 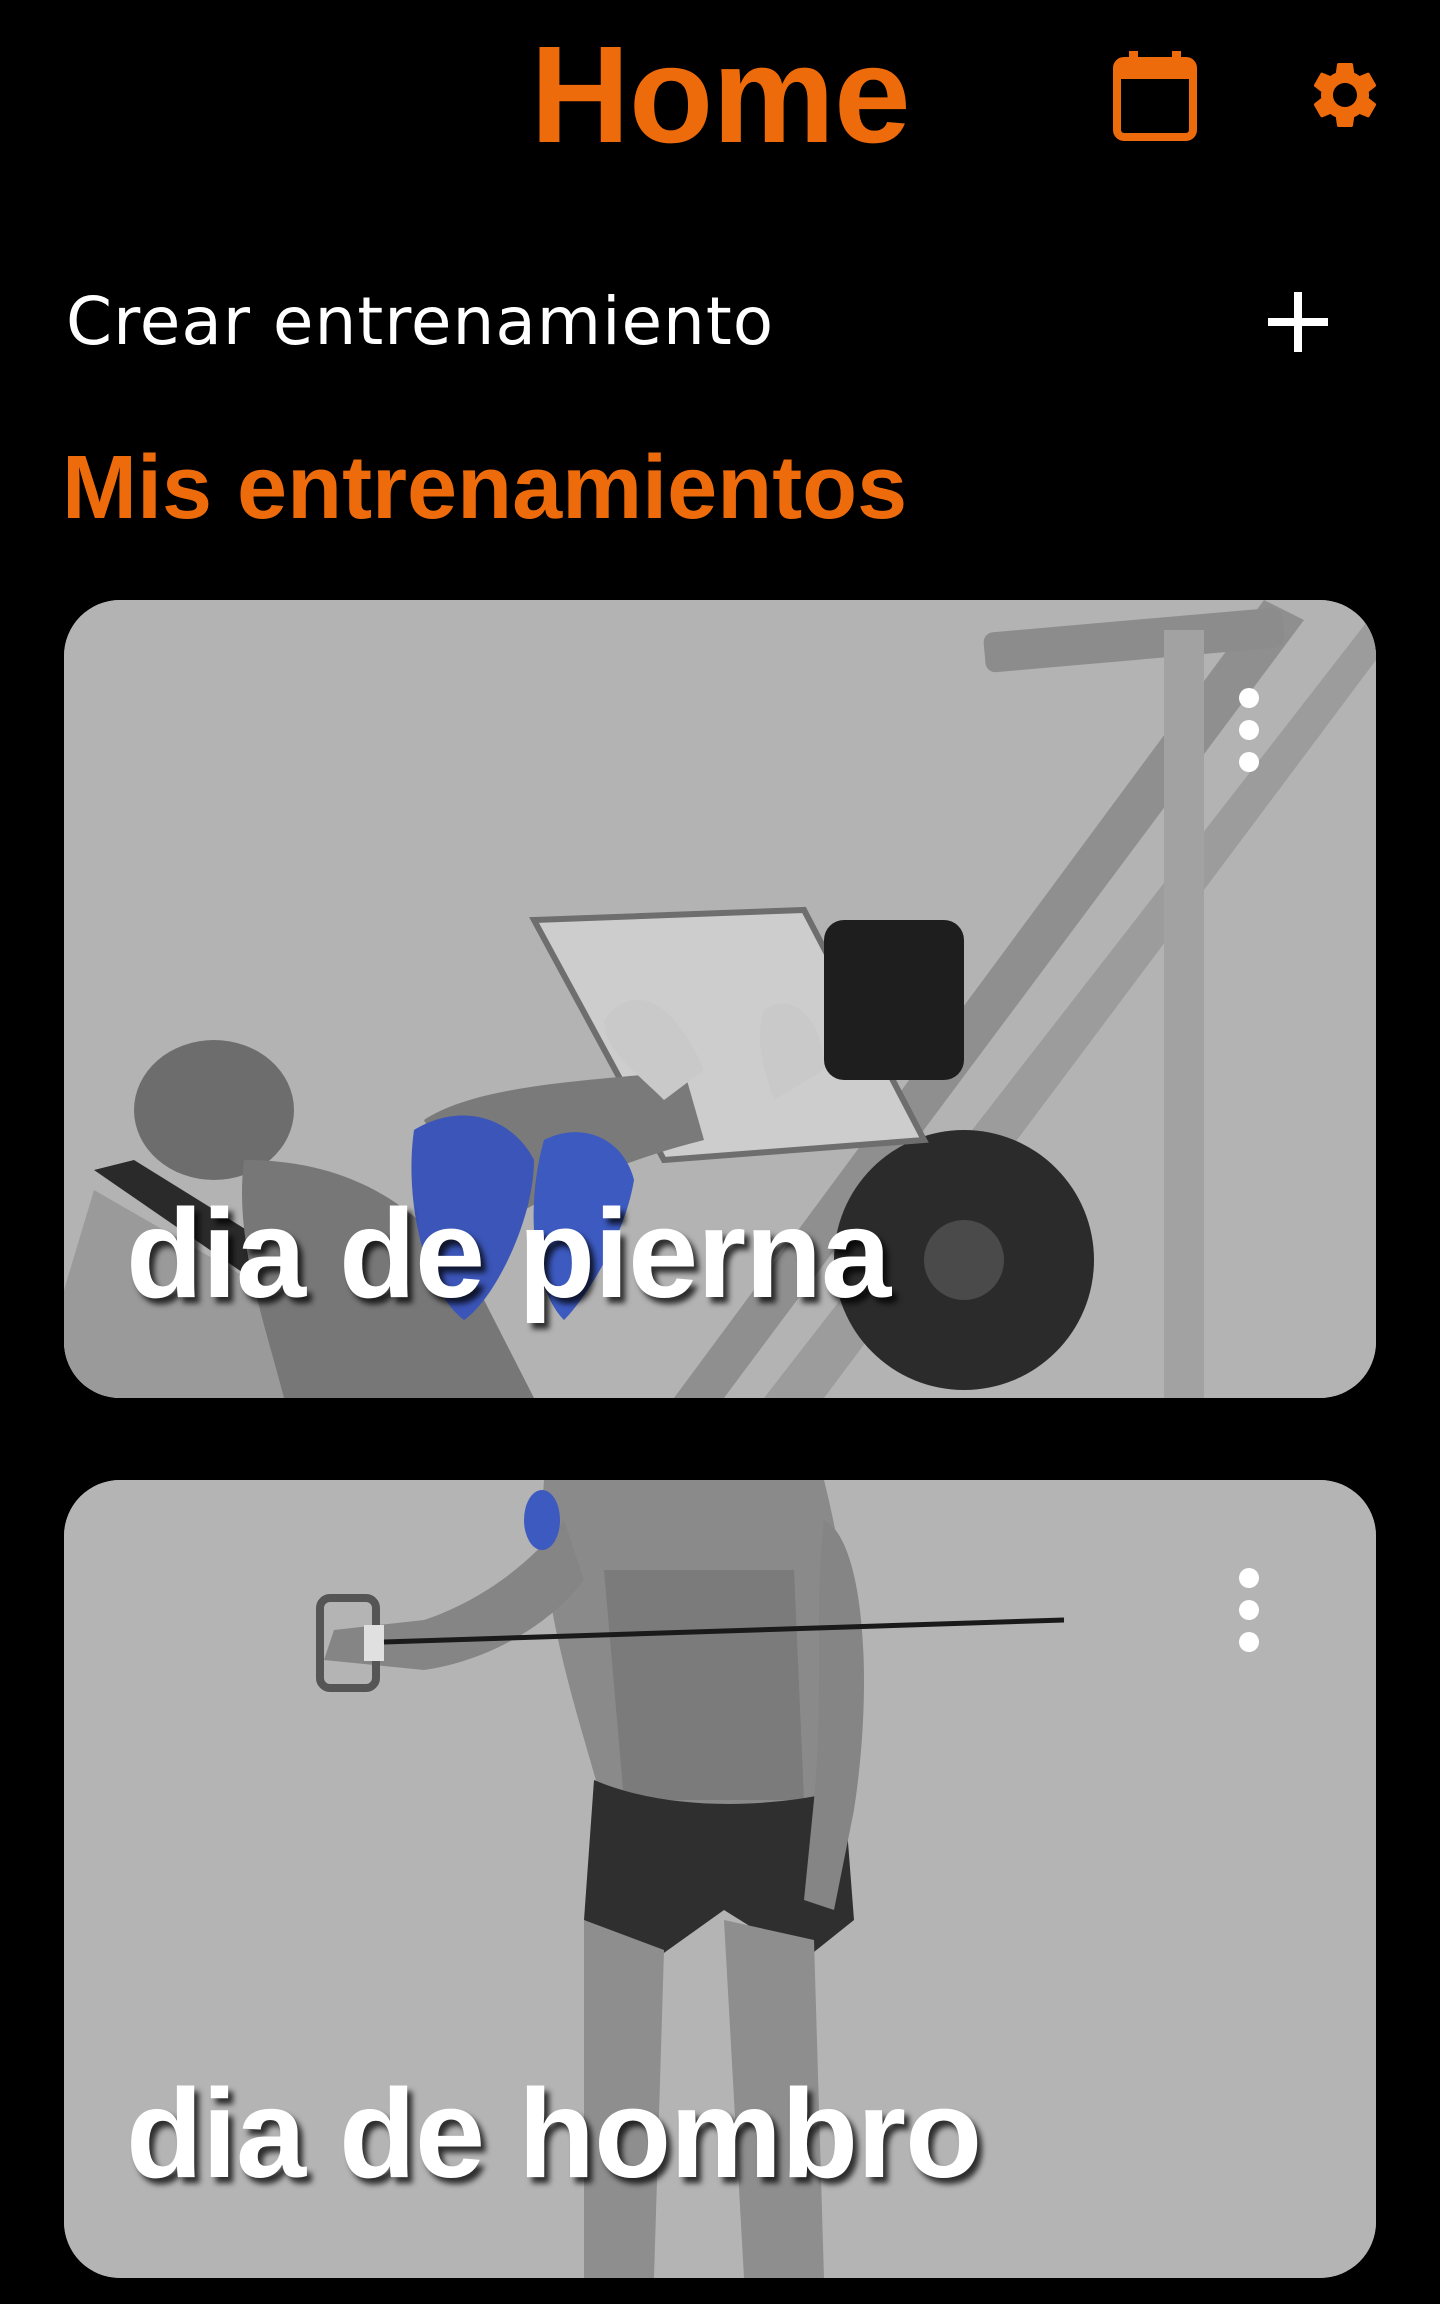 I want to click on page-title: Home, so click(x=720, y=95).